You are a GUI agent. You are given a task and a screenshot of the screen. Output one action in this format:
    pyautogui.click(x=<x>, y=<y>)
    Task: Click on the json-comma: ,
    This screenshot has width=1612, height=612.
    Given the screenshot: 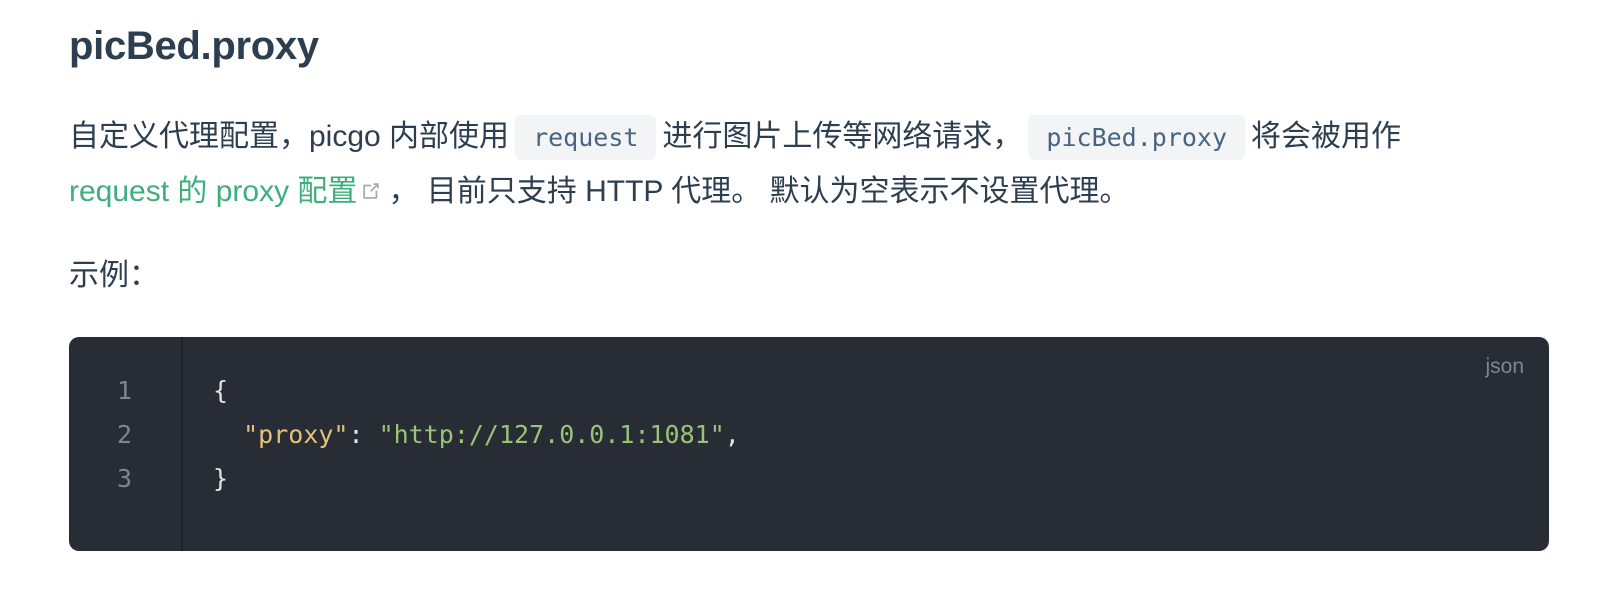 What is the action you would take?
    pyautogui.click(x=732, y=434)
    